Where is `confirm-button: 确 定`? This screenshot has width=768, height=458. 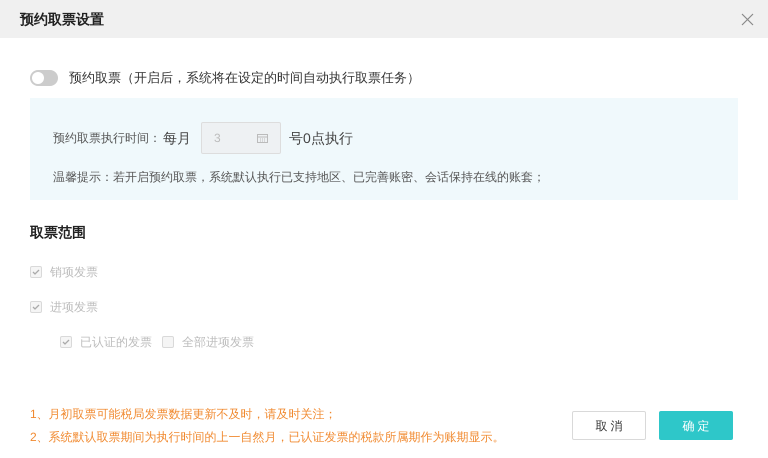 confirm-button: 确 定 is located at coordinates (696, 425).